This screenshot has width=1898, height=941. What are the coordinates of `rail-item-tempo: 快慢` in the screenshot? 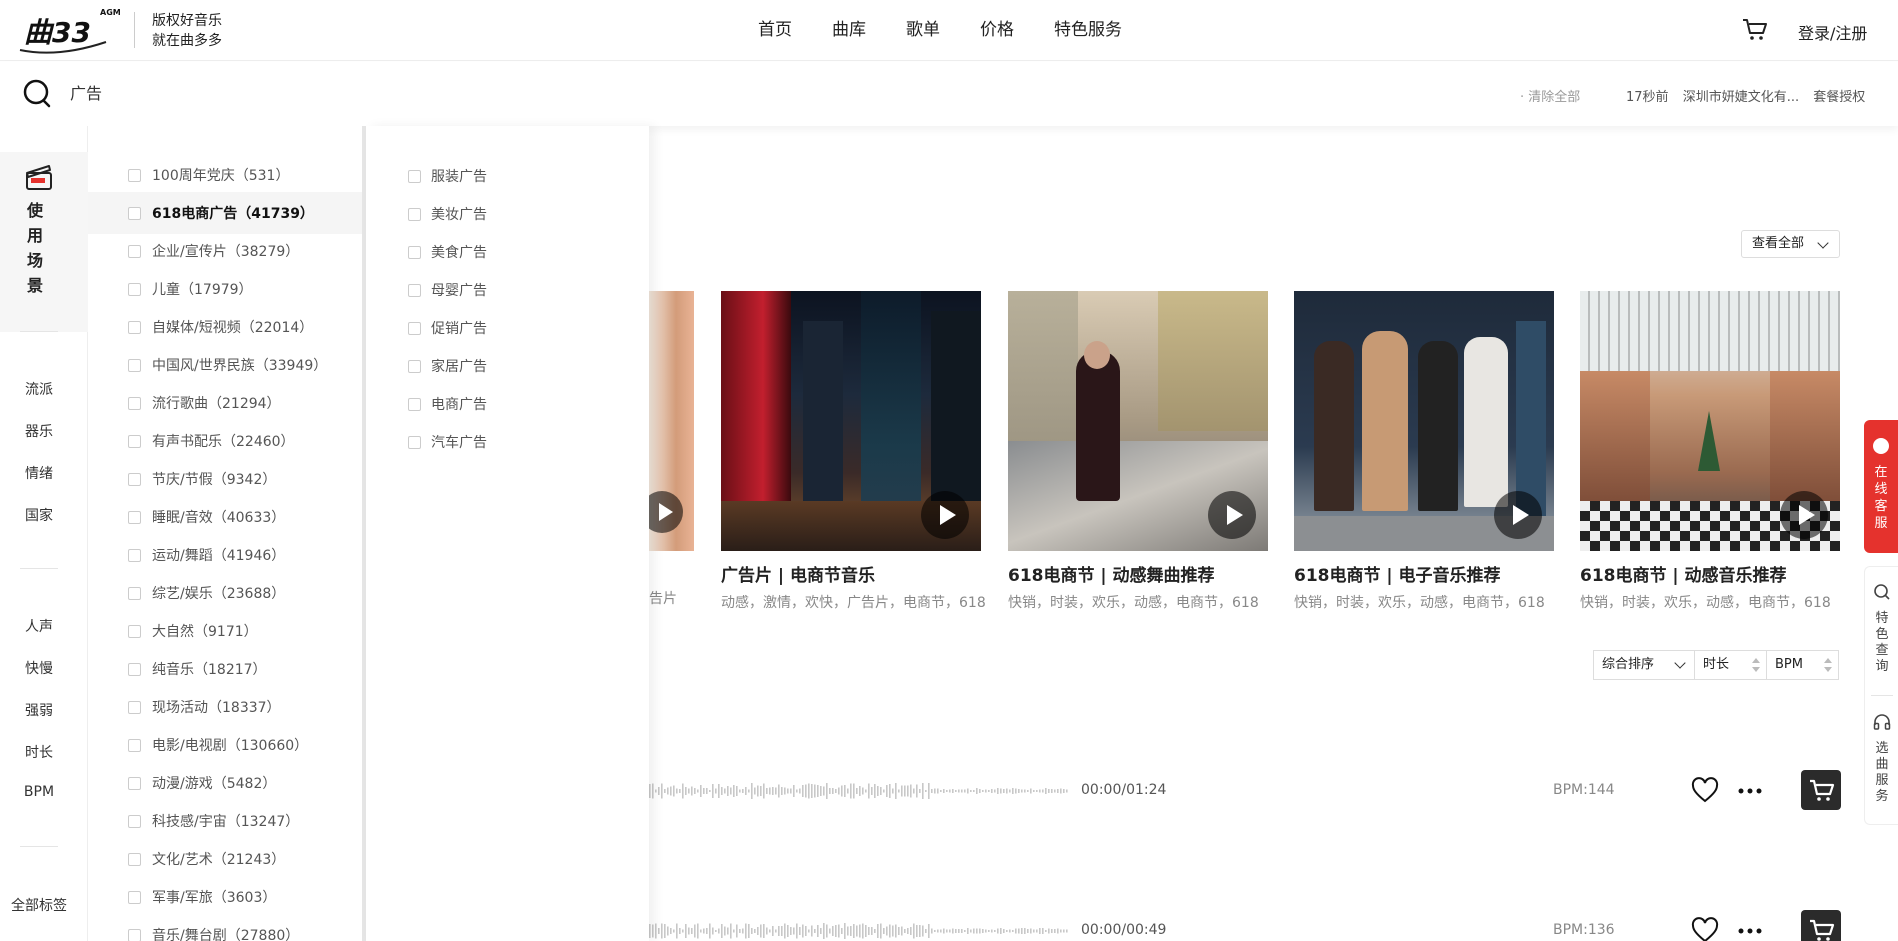 It's located at (39, 668).